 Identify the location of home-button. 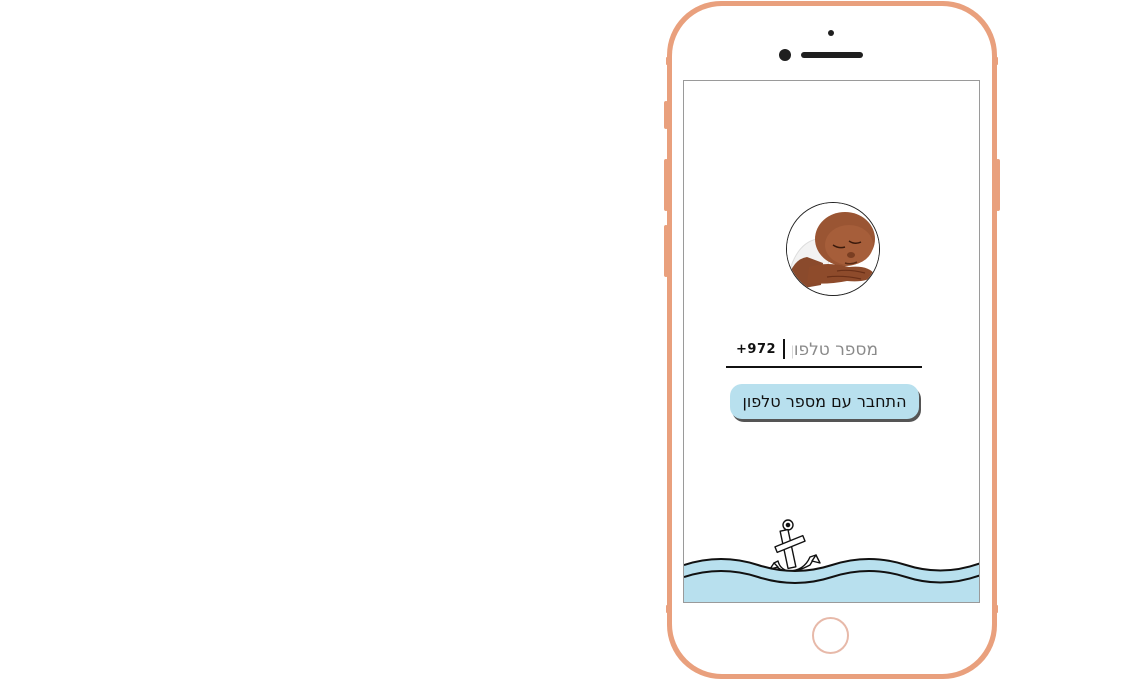
(830, 635).